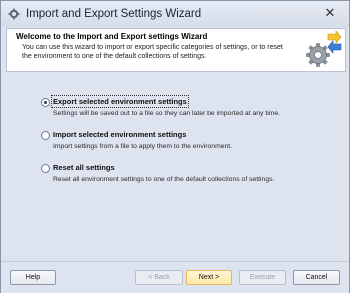  What do you see at coordinates (45, 135) in the screenshot?
I see `import-radio` at bounding box center [45, 135].